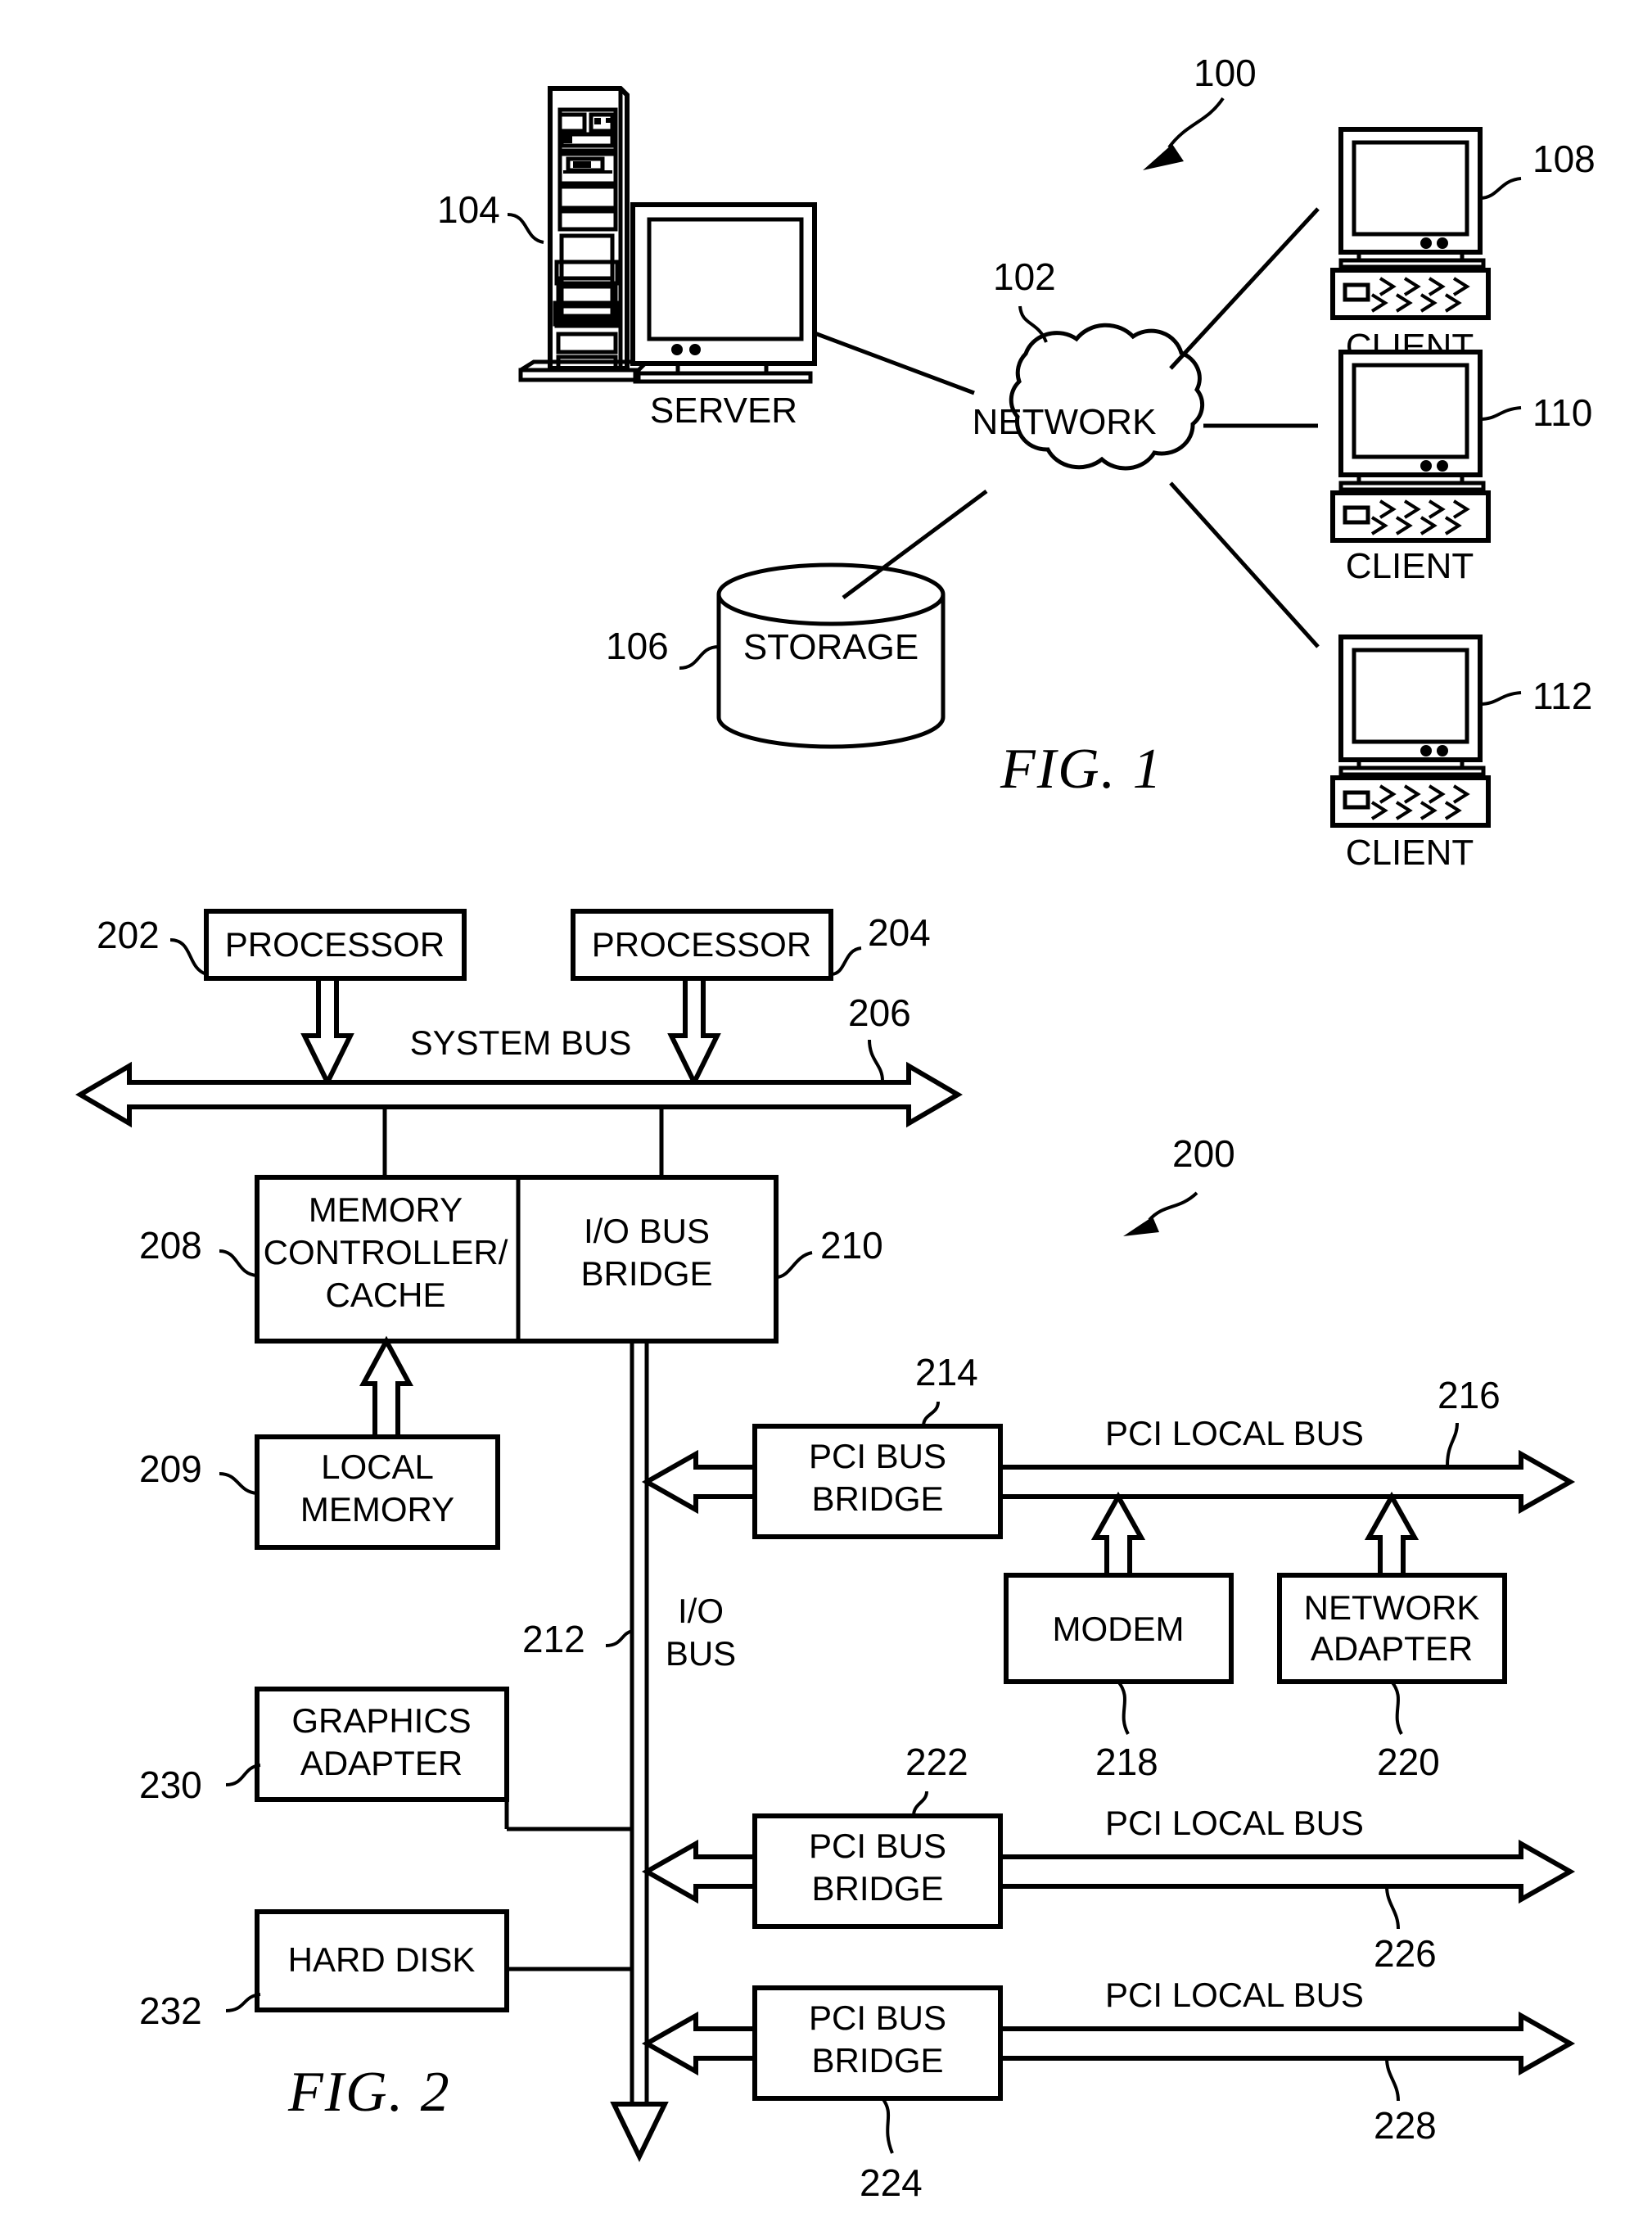 Image resolution: width=1652 pixels, height=2222 pixels. I want to click on pci-local-bus-226-arrow, so click(1287, 1871).